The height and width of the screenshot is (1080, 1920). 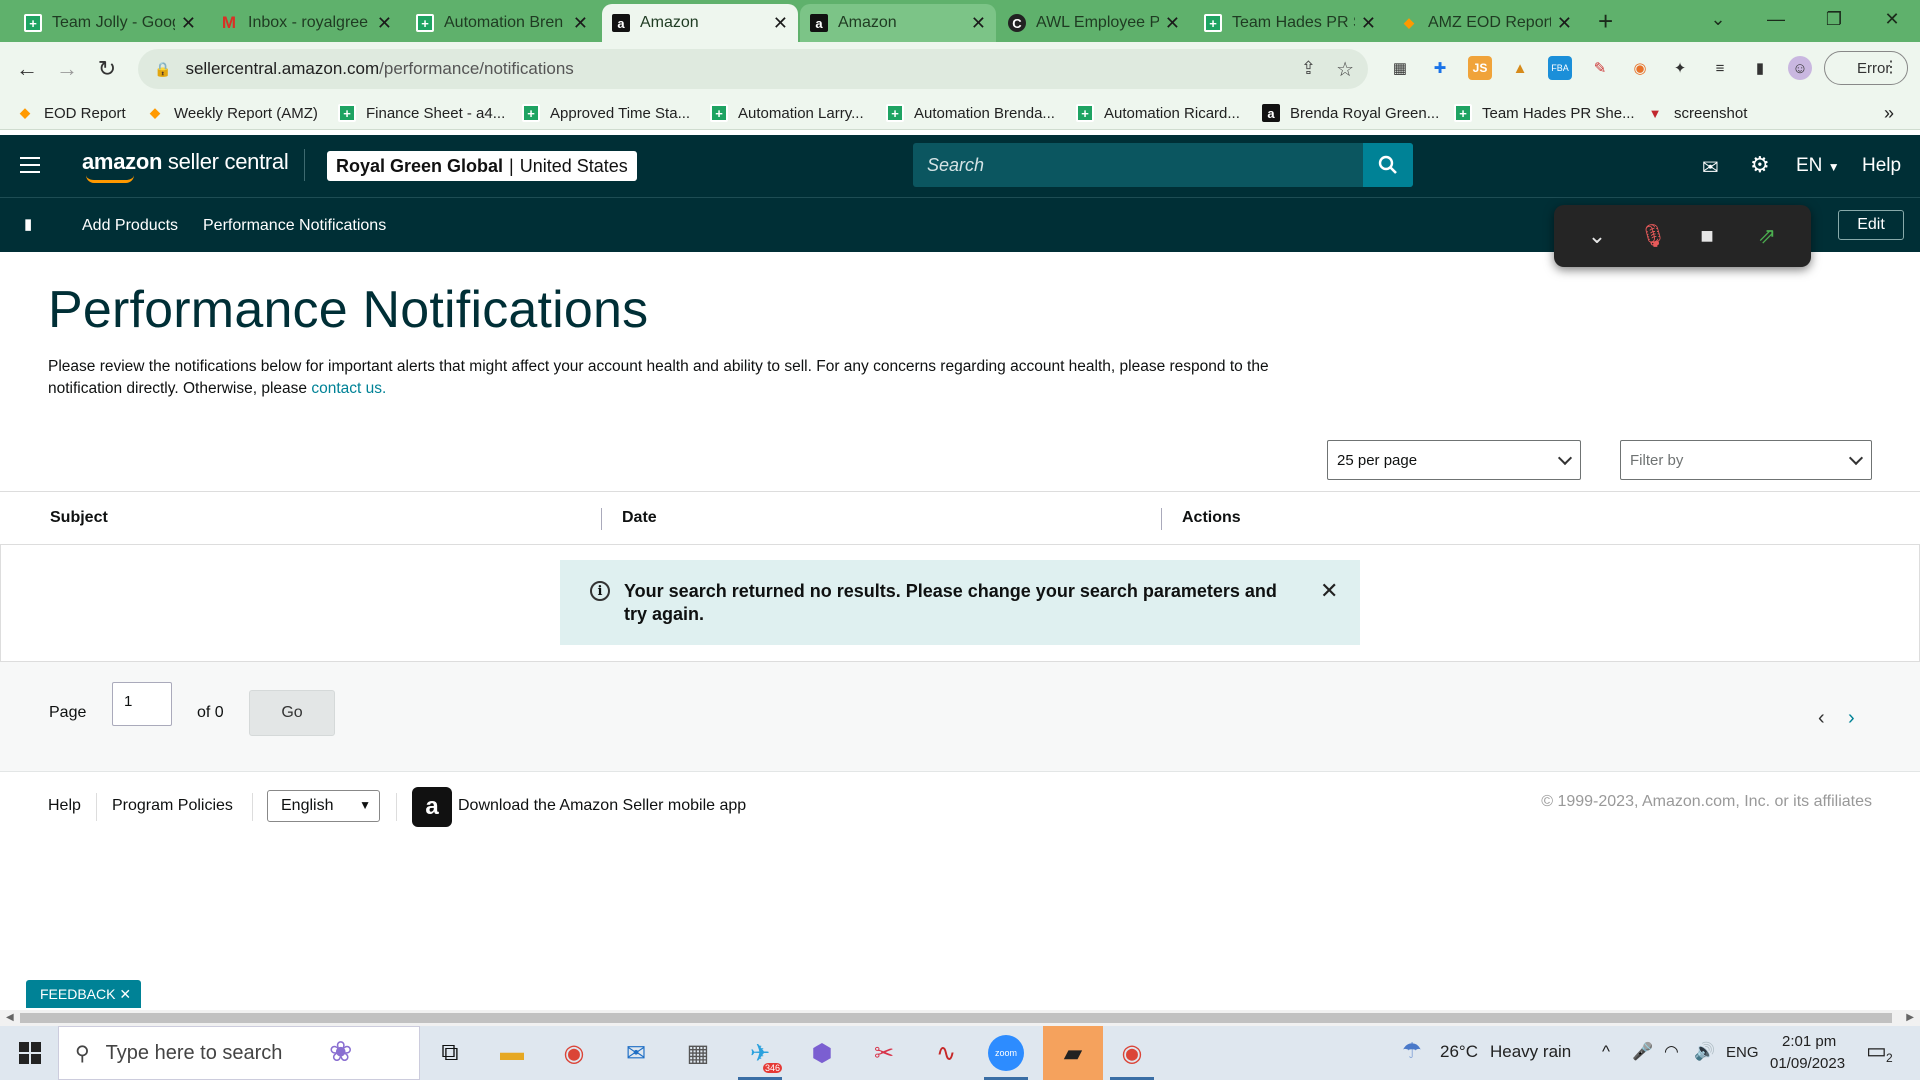 I want to click on browser-tab: M Inbox - royalgree ✕, so click(x=306, y=23).